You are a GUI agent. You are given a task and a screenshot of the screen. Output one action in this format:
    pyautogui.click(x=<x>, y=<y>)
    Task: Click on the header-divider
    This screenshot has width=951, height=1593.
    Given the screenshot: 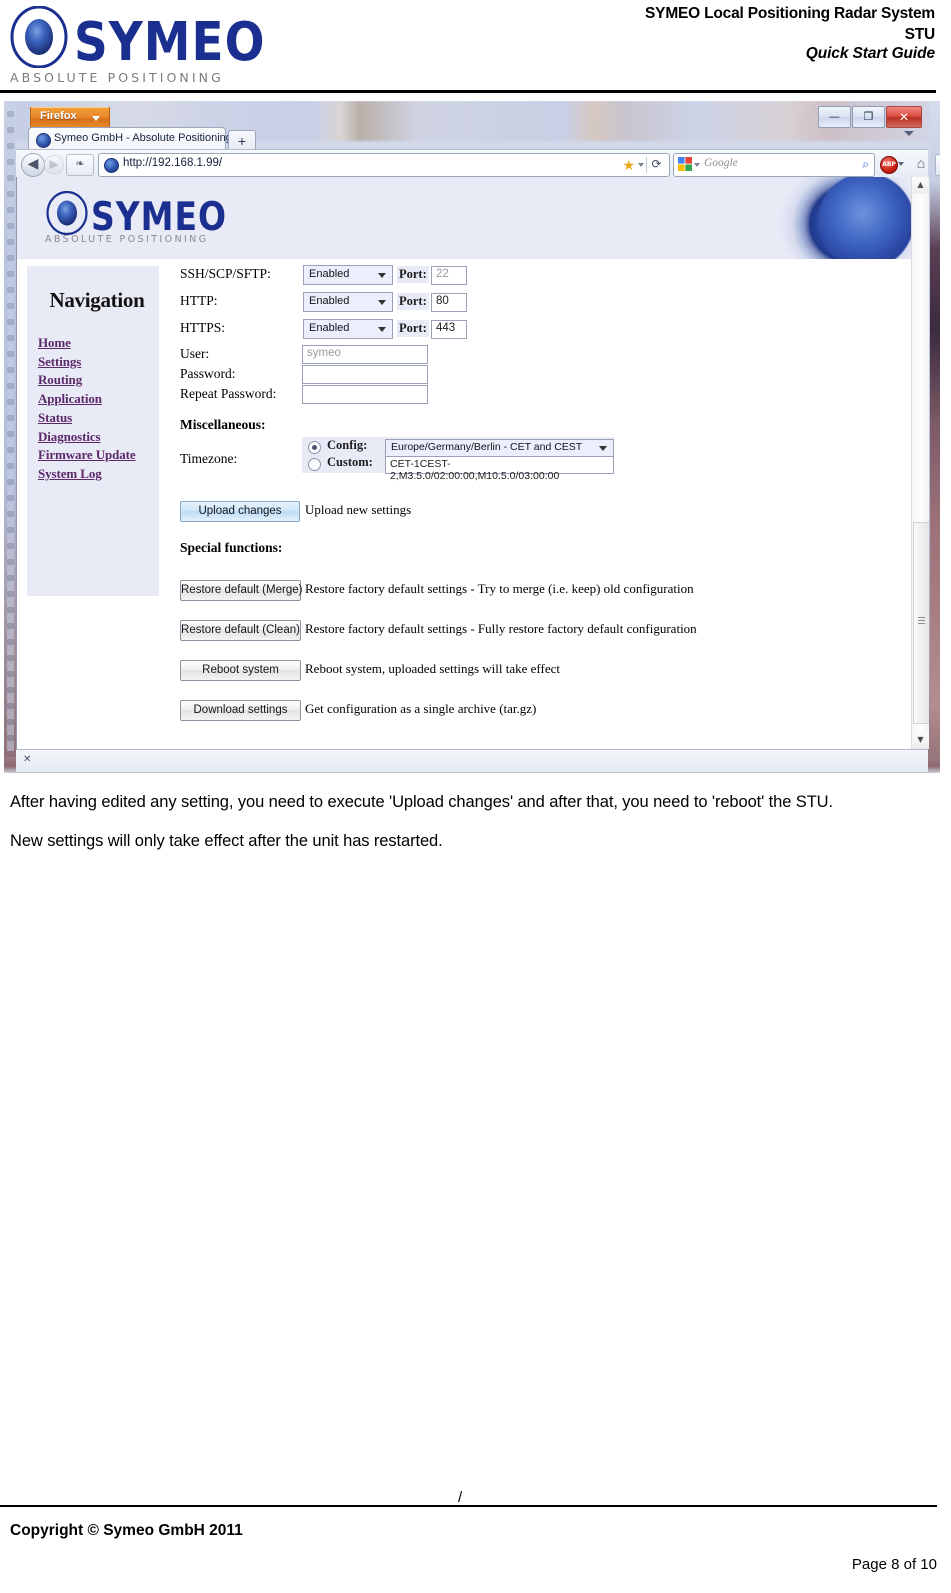 What is the action you would take?
    pyautogui.click(x=468, y=91)
    